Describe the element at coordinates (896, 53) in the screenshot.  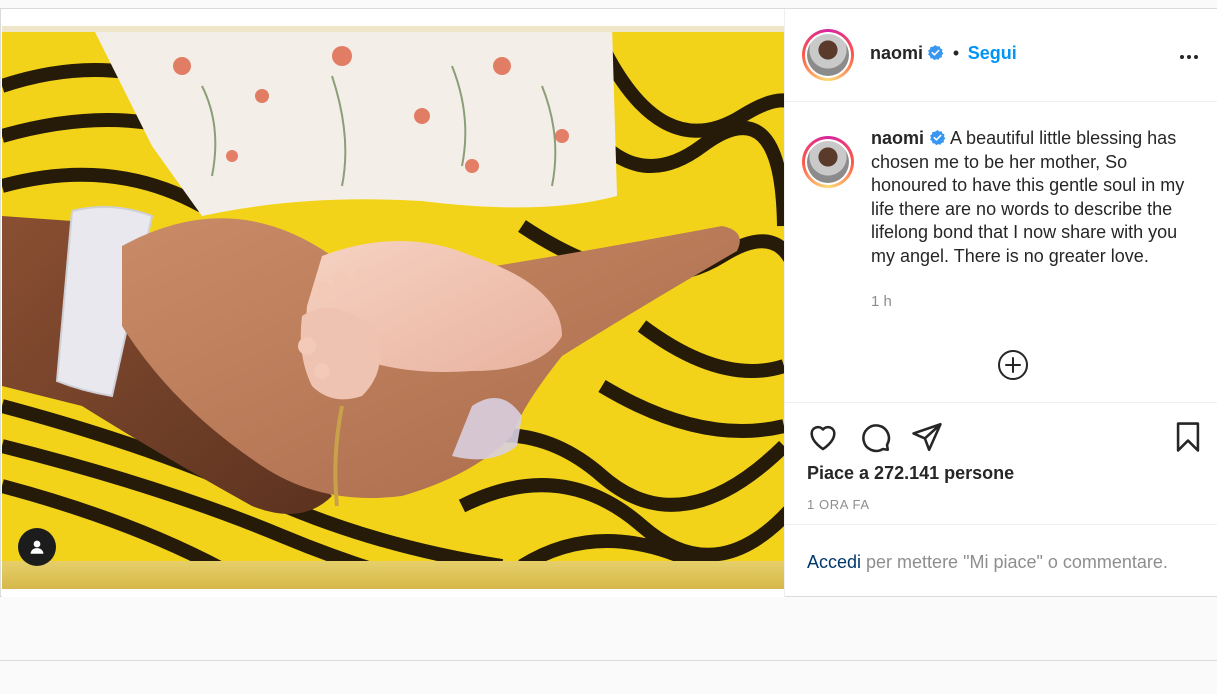
I see `author-username: naomi` at that location.